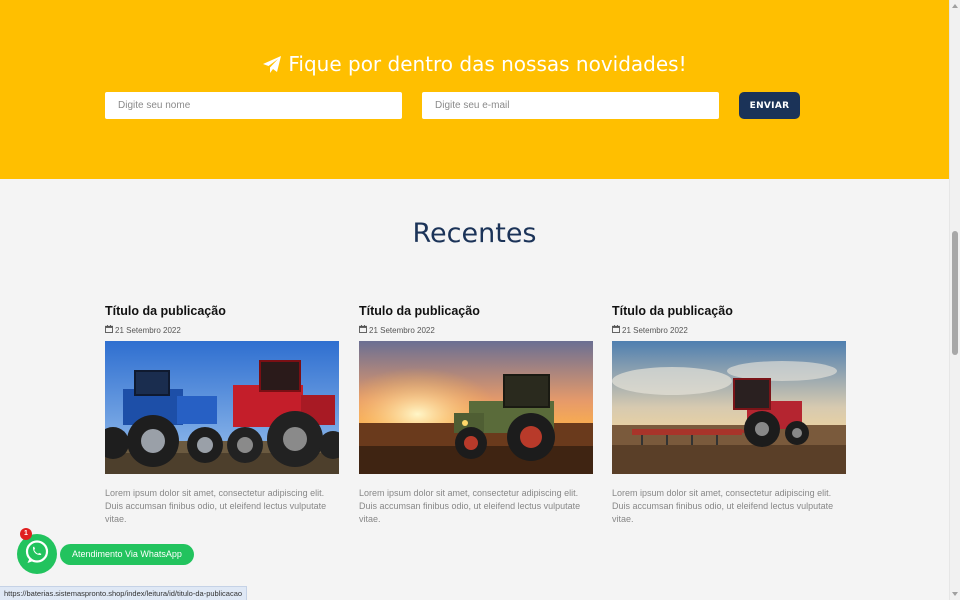 The image size is (960, 600). What do you see at coordinates (474, 233) in the screenshot?
I see `recent-heading: Recentes` at bounding box center [474, 233].